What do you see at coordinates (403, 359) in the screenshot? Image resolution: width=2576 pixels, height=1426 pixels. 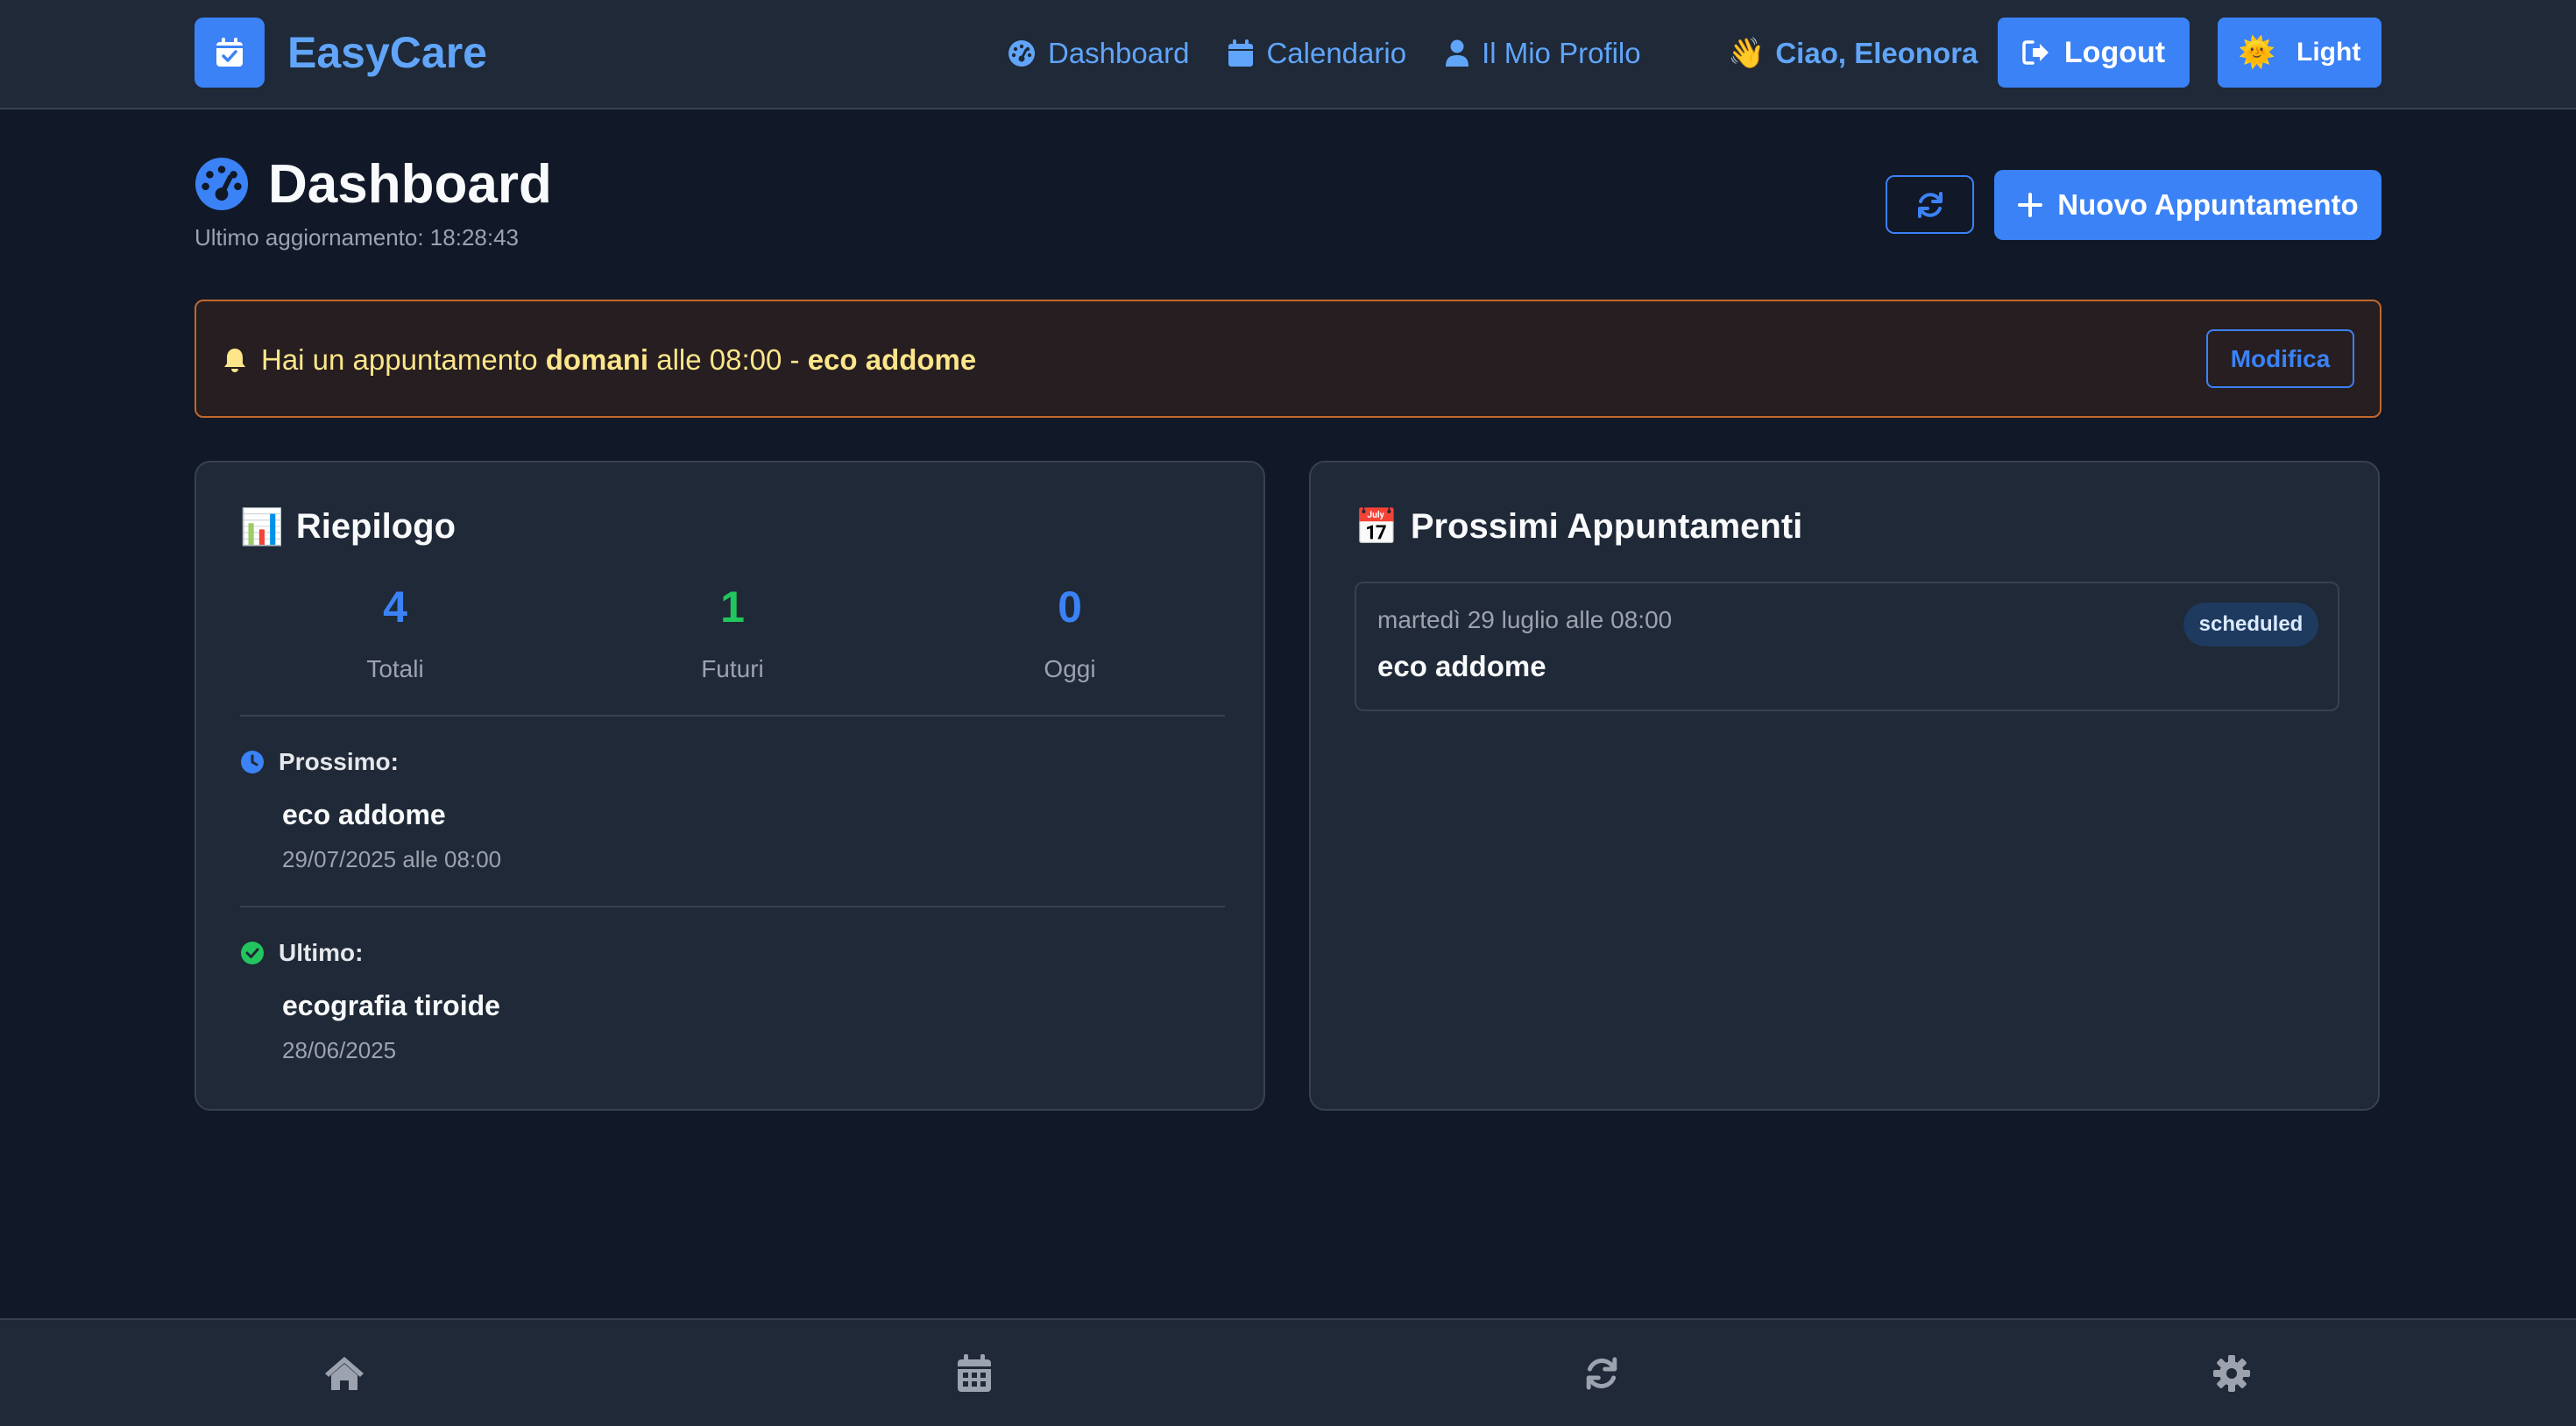 I see `alert-text-before: Hai un appuntamento` at bounding box center [403, 359].